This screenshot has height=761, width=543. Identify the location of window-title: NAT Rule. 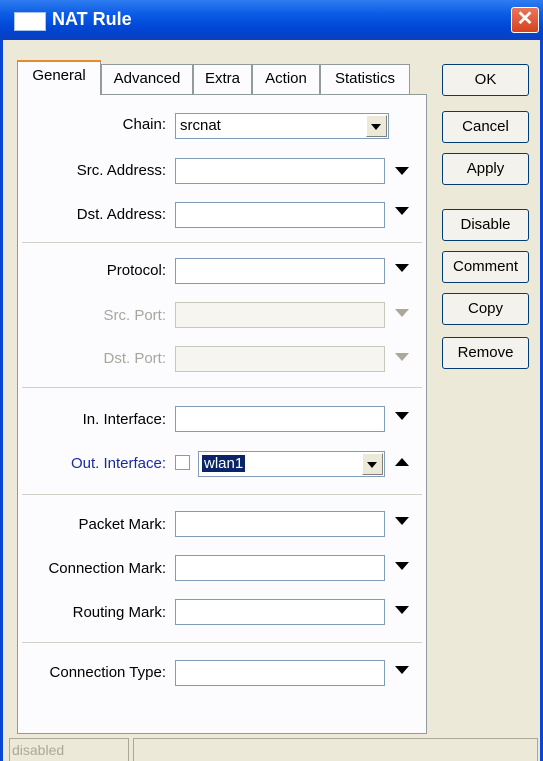
(92, 19).